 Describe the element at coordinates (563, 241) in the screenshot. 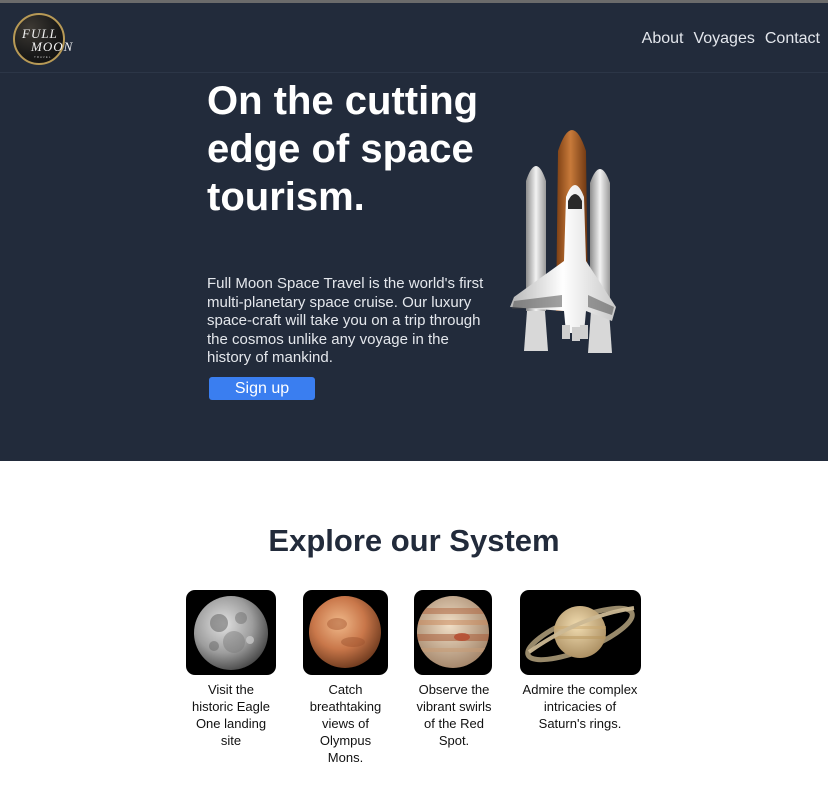

I see `space-shuttle-icon` at that location.